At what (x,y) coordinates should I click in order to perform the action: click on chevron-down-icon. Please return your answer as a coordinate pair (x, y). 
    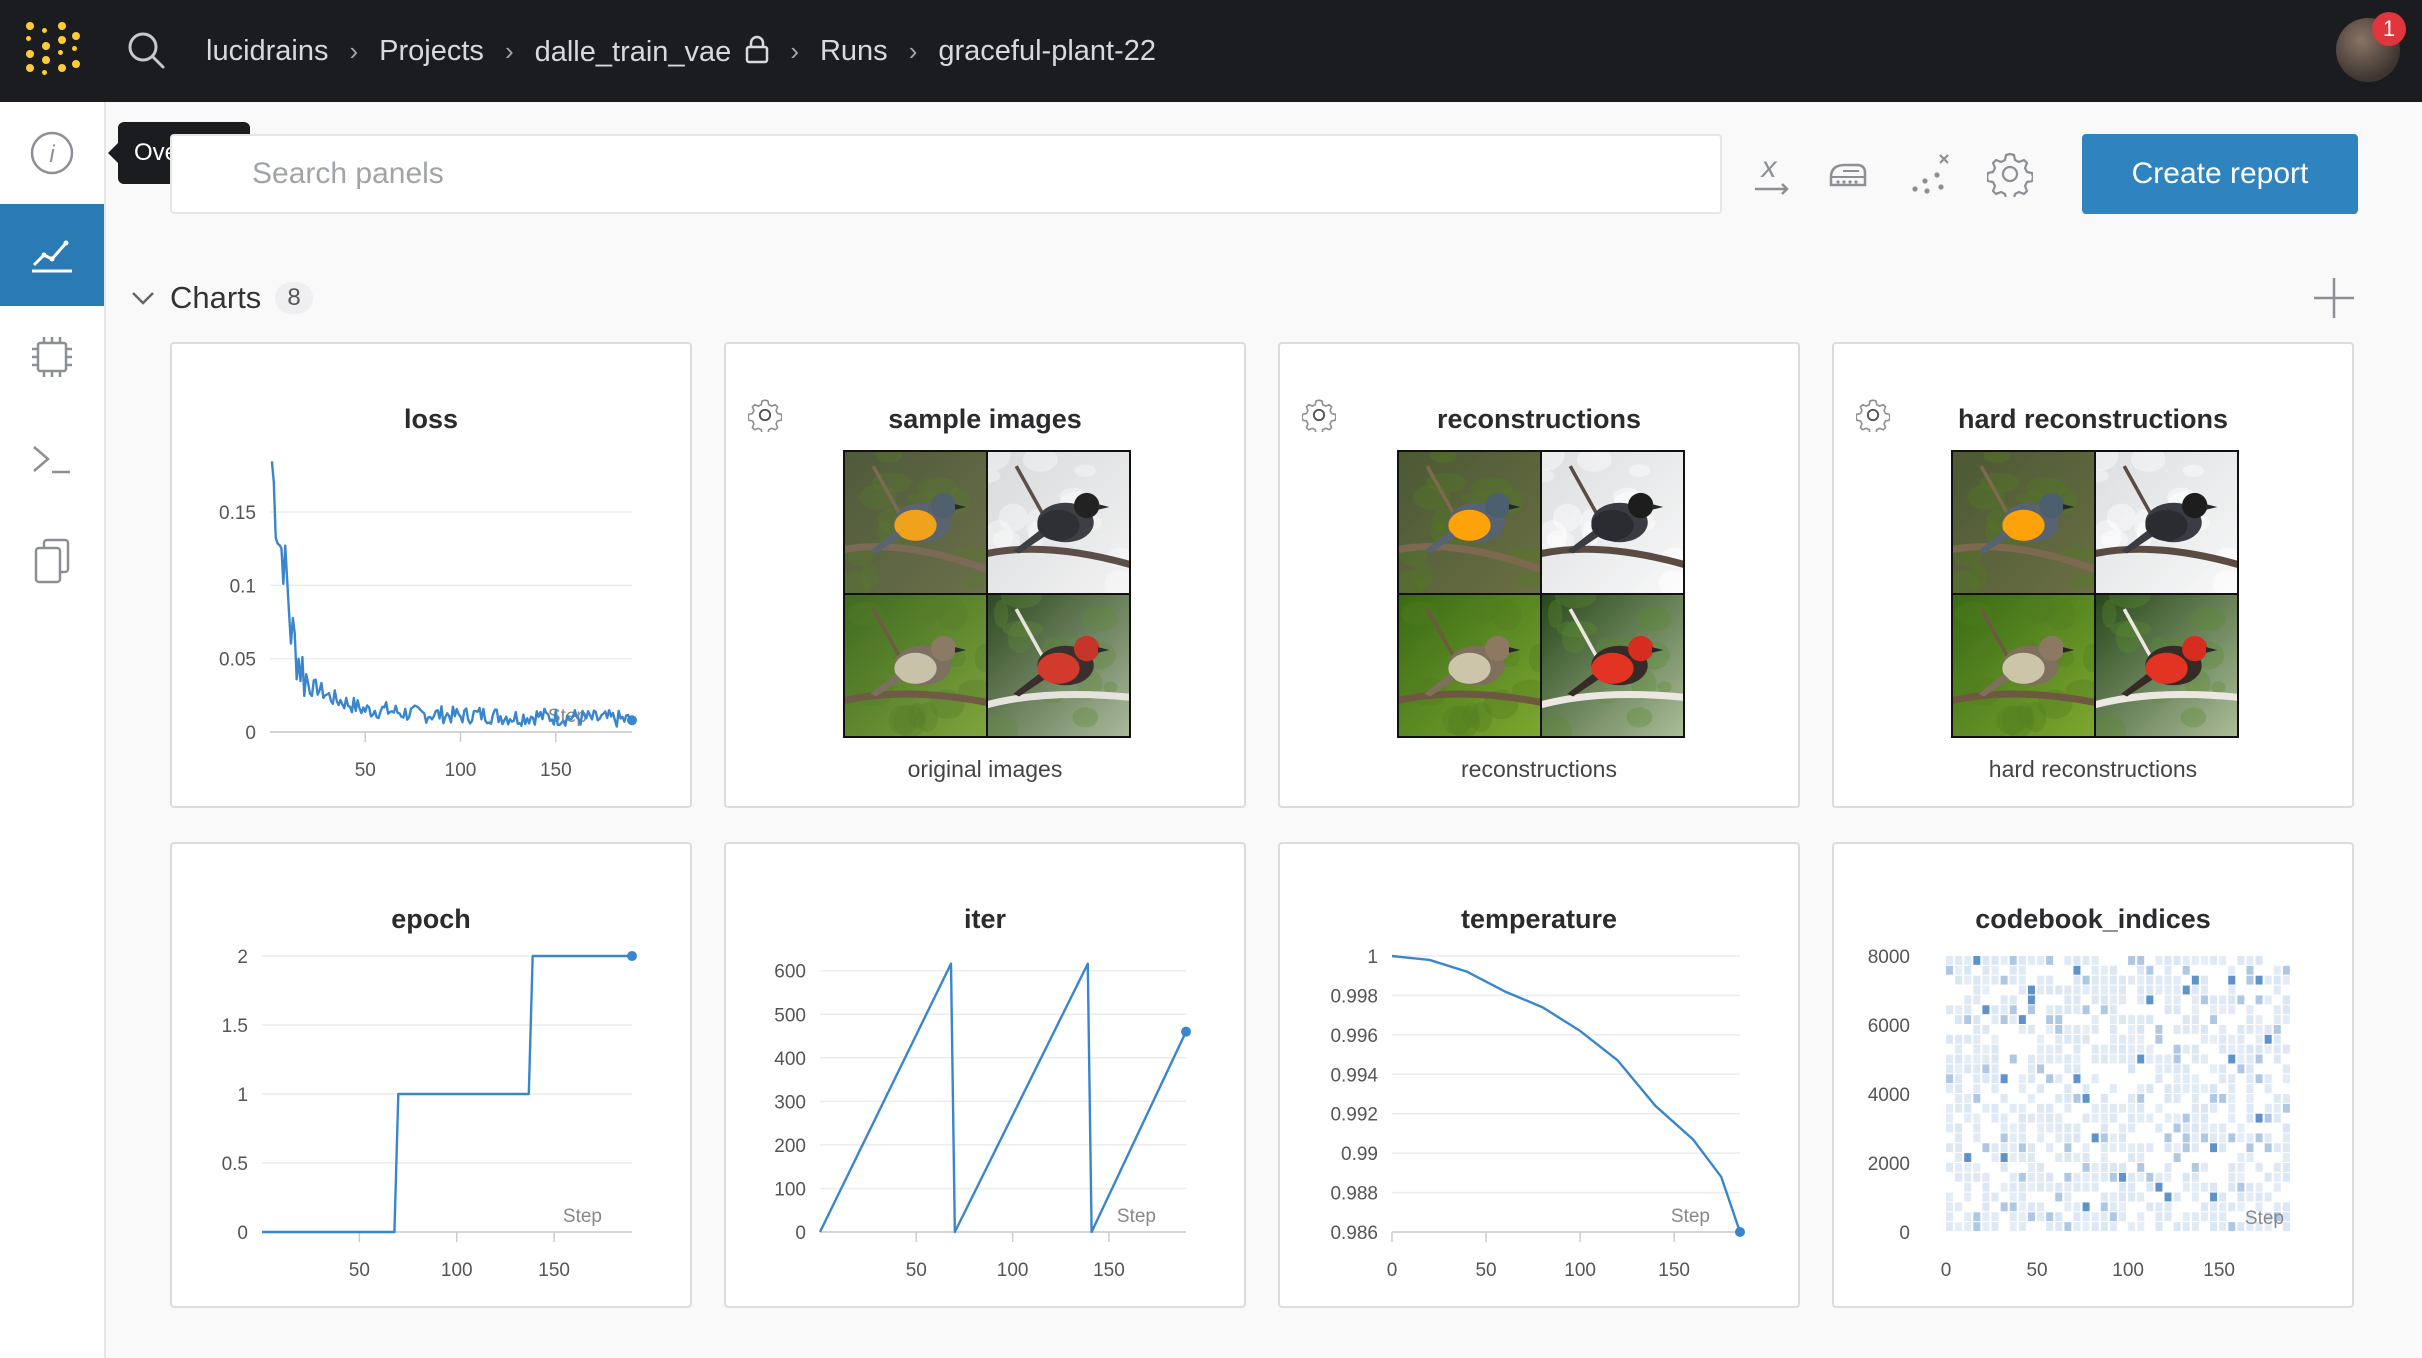
    Looking at the image, I should click on (143, 298).